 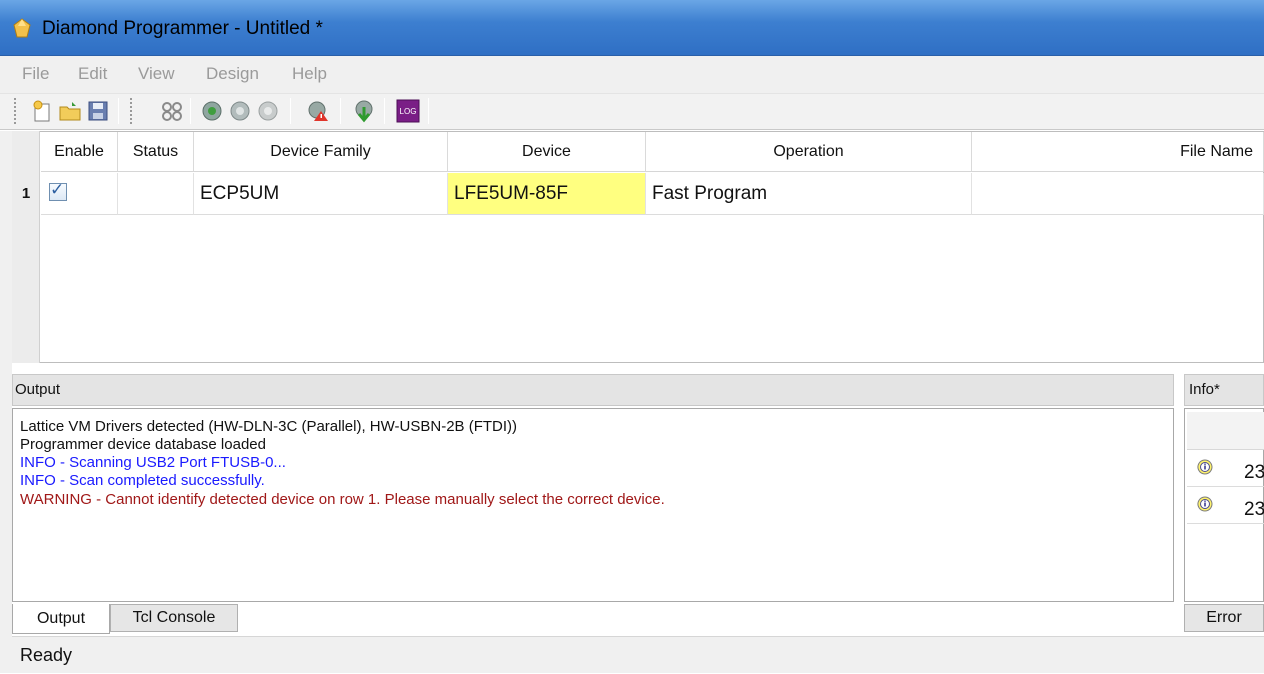 I want to click on tab-tcl-console: Tcl Console, so click(x=174, y=618).